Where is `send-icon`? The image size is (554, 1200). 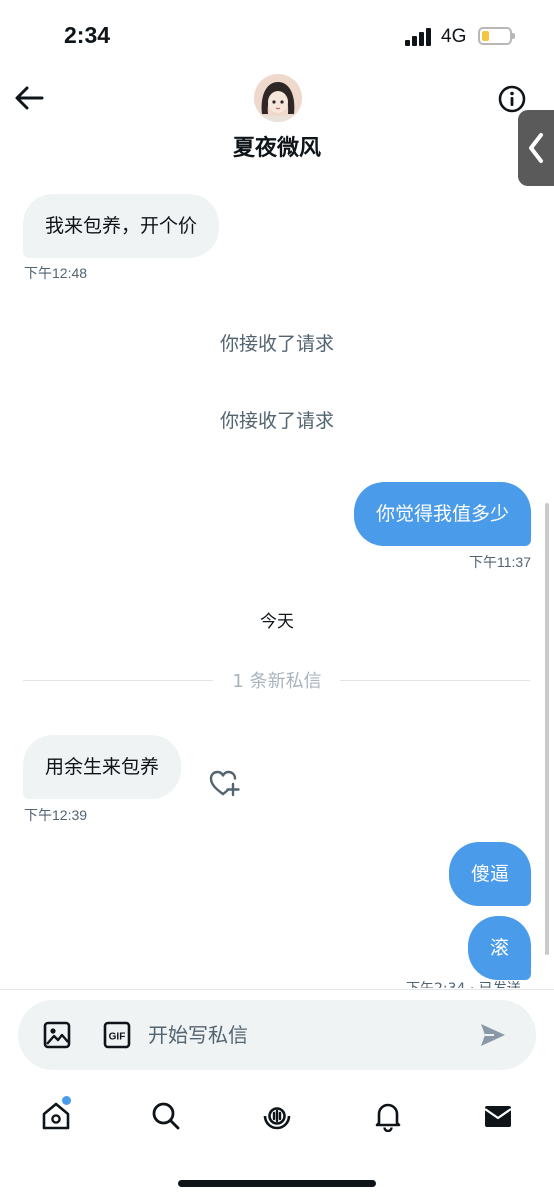
send-icon is located at coordinates (493, 1035).